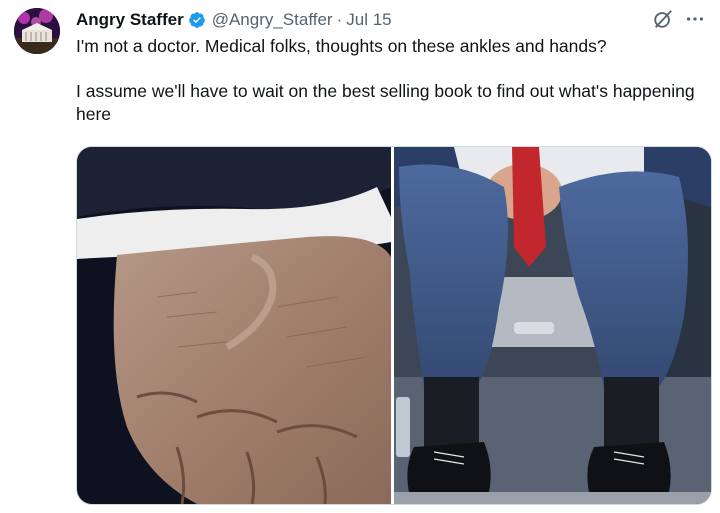  Describe the element at coordinates (130, 20) in the screenshot. I see `author-name: Angry Staffer` at that location.